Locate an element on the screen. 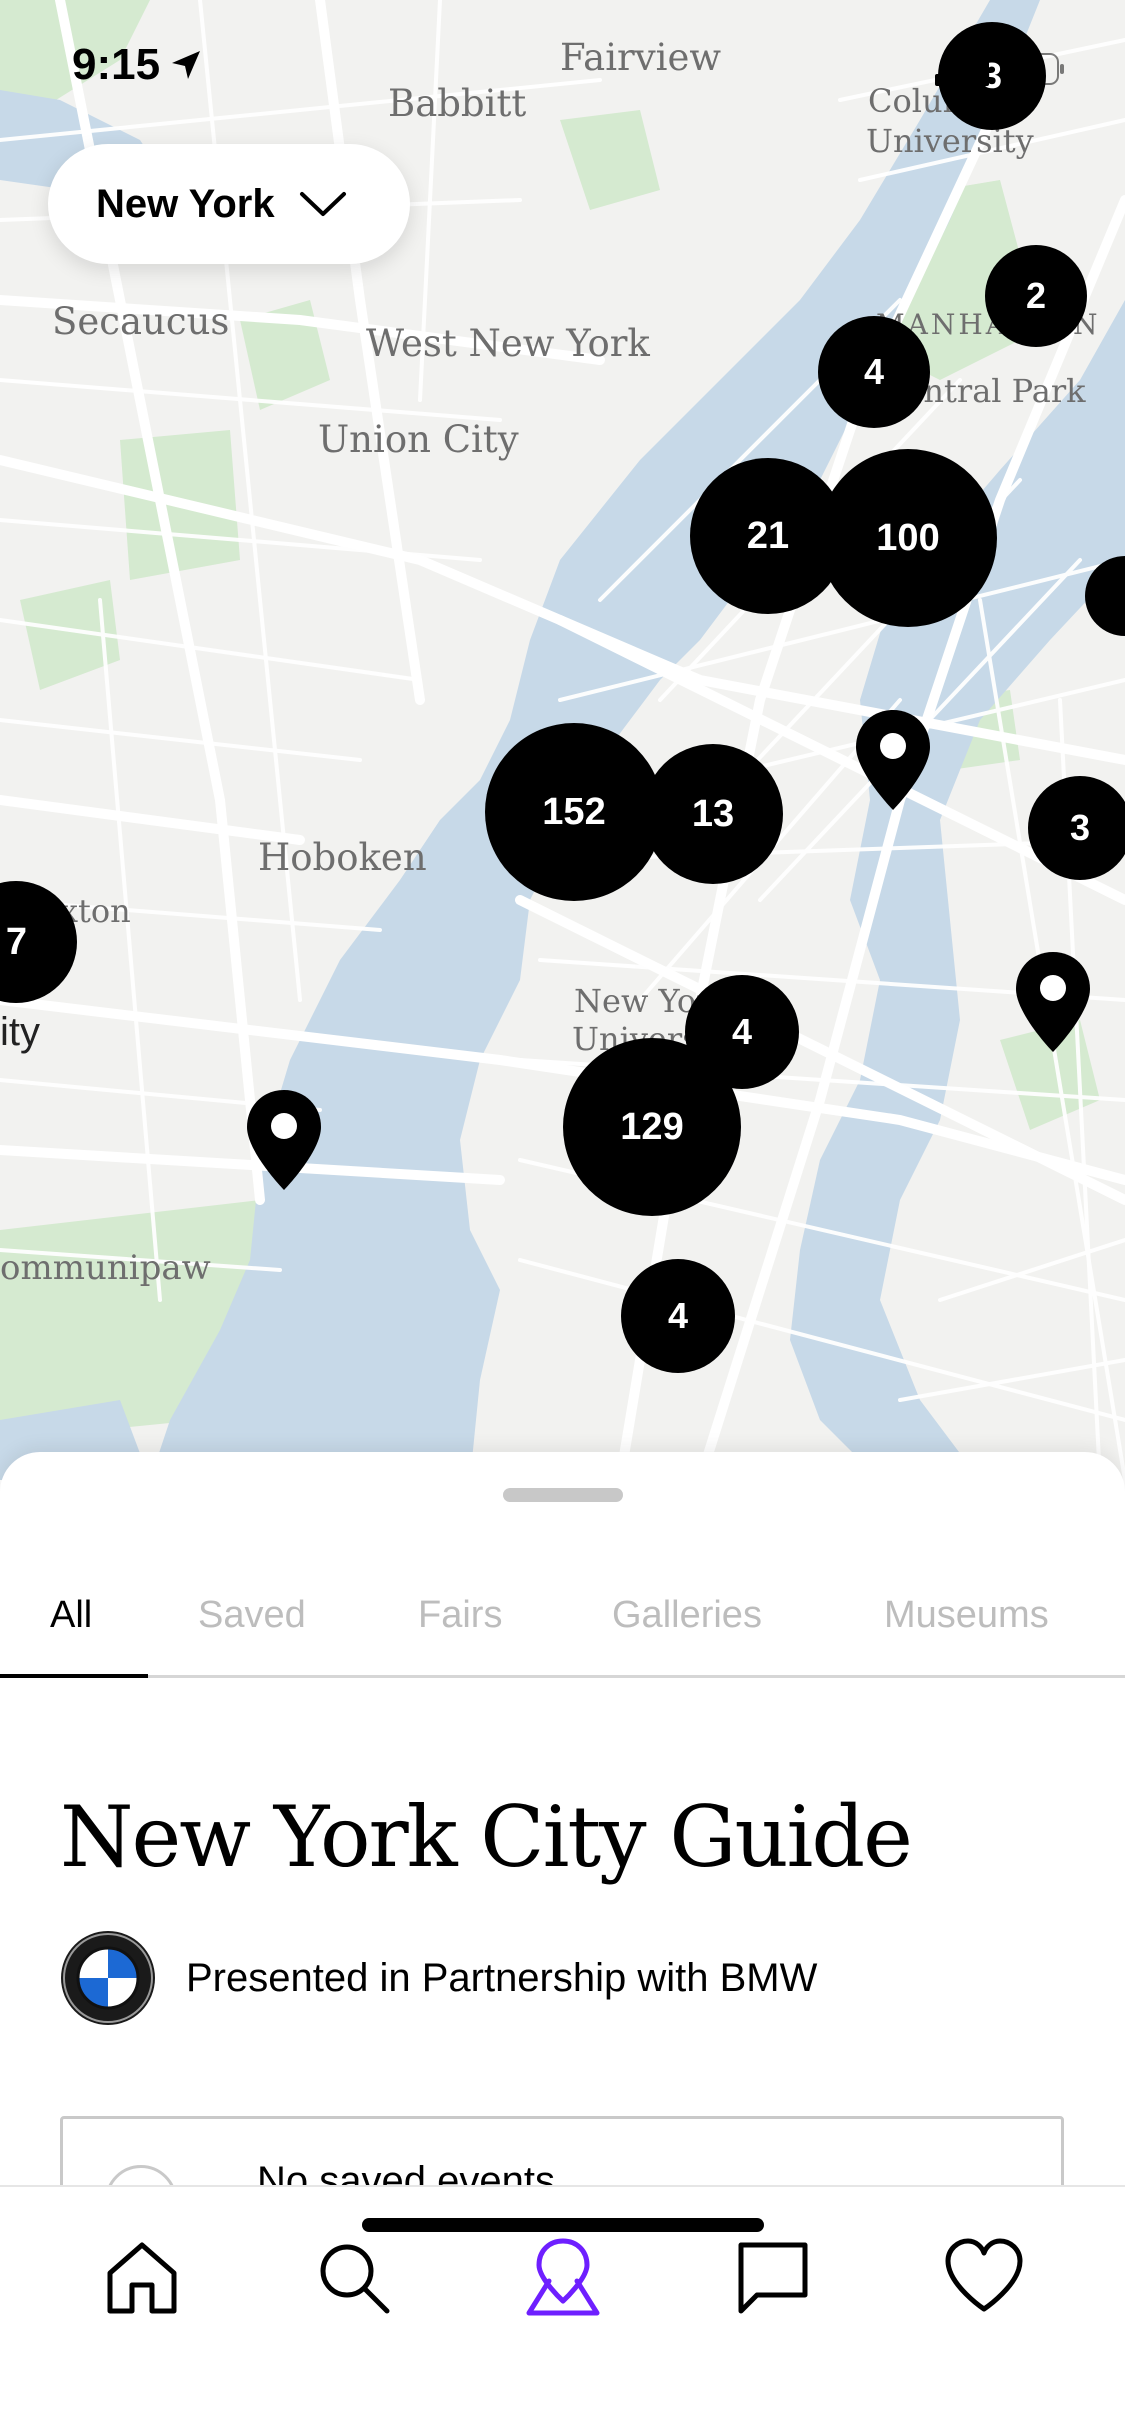 The width and height of the screenshot is (1125, 2436). place-label-city-left: ity is located at coordinates (20, 1032).